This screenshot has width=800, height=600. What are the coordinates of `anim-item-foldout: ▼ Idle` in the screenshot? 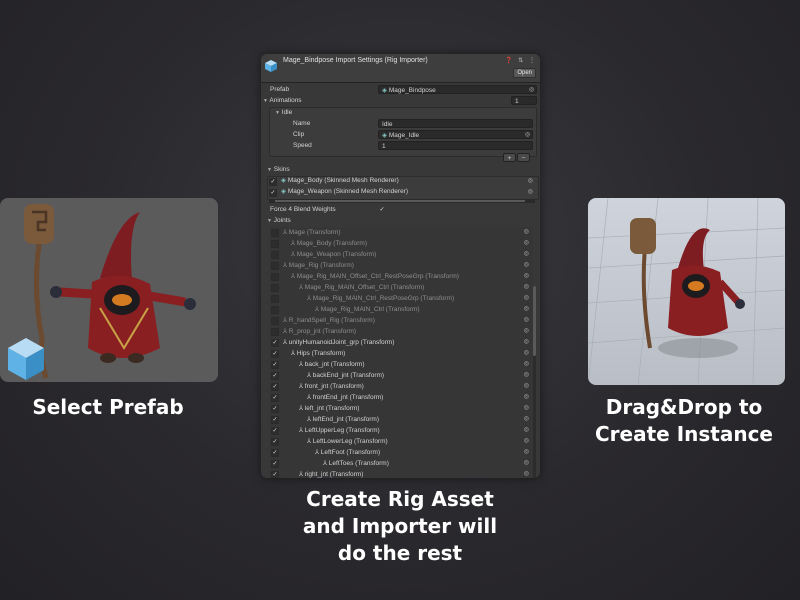 It's located at (283, 113).